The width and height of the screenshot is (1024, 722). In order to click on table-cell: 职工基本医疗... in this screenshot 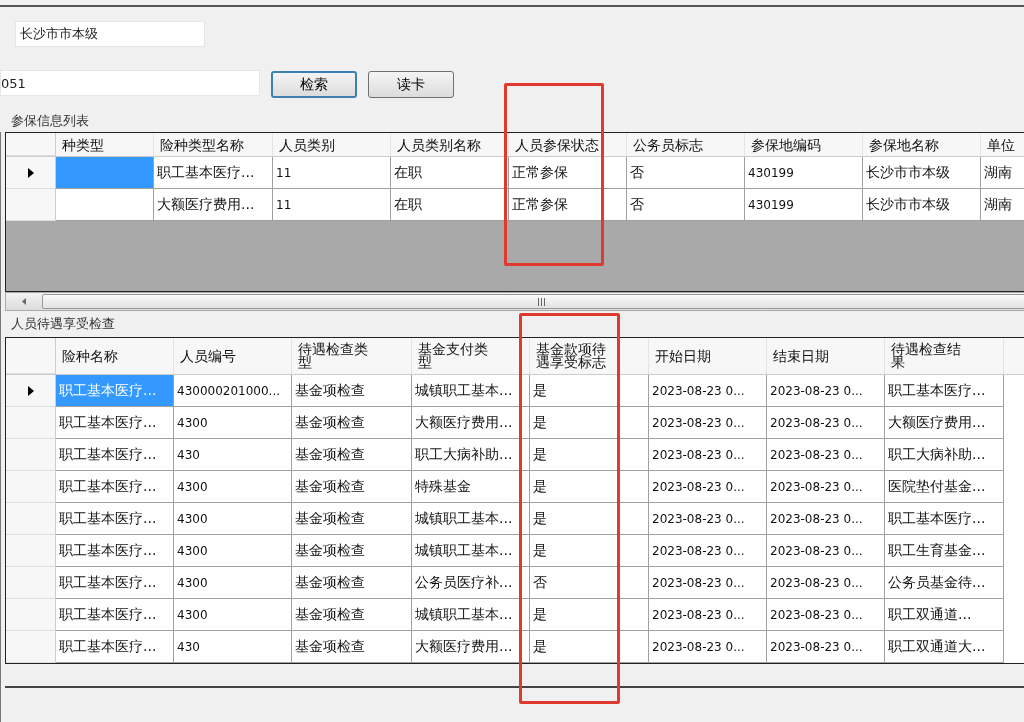, I will do `click(115, 647)`.